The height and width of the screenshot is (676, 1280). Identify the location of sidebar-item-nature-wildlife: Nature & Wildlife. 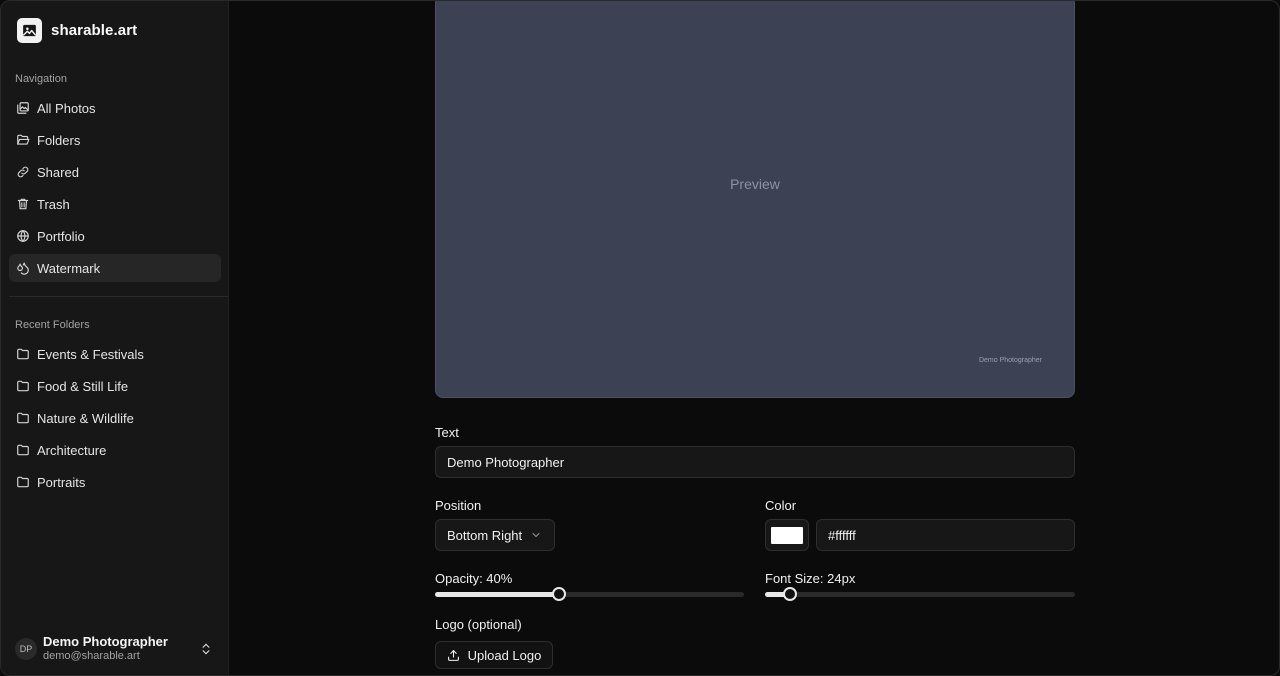
(115, 418).